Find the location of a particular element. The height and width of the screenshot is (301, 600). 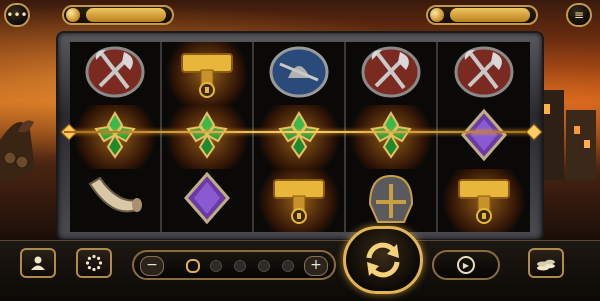

decrease-bet-button: − is located at coordinates (152, 266).